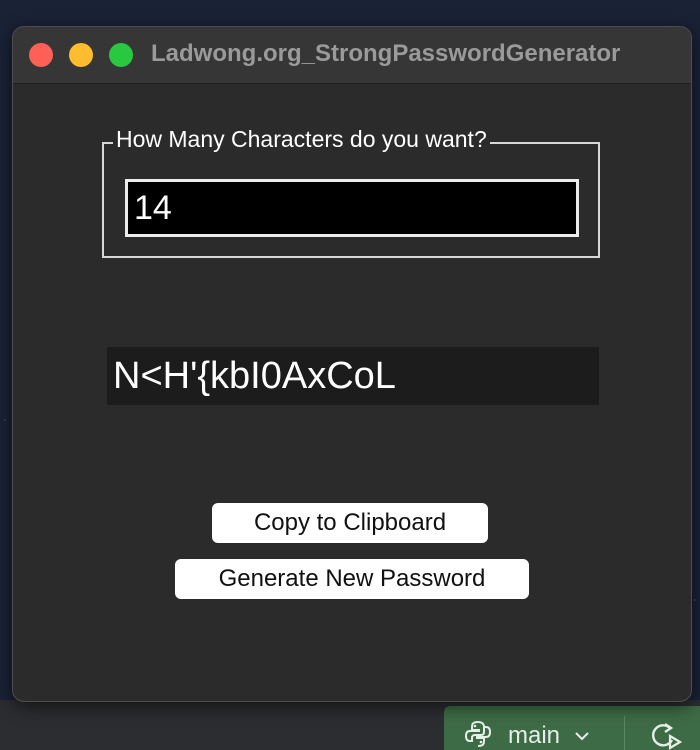 This screenshot has height=750, width=700. Describe the element at coordinates (624, 733) in the screenshot. I see `divider` at that location.